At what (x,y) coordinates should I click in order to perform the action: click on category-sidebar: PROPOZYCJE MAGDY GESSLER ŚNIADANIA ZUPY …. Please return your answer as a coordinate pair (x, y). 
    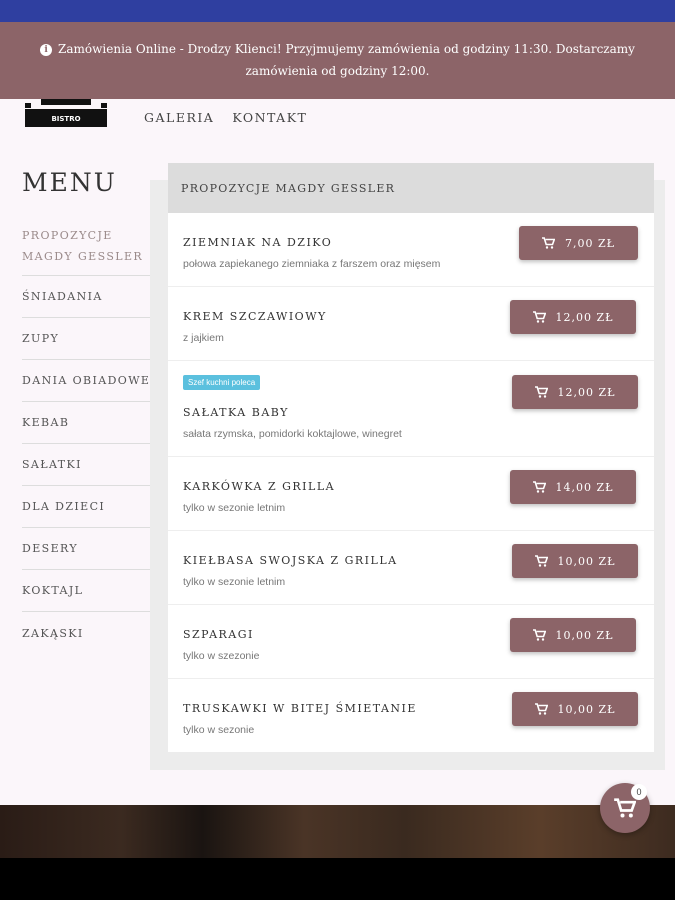
    Looking at the image, I should click on (94, 438).